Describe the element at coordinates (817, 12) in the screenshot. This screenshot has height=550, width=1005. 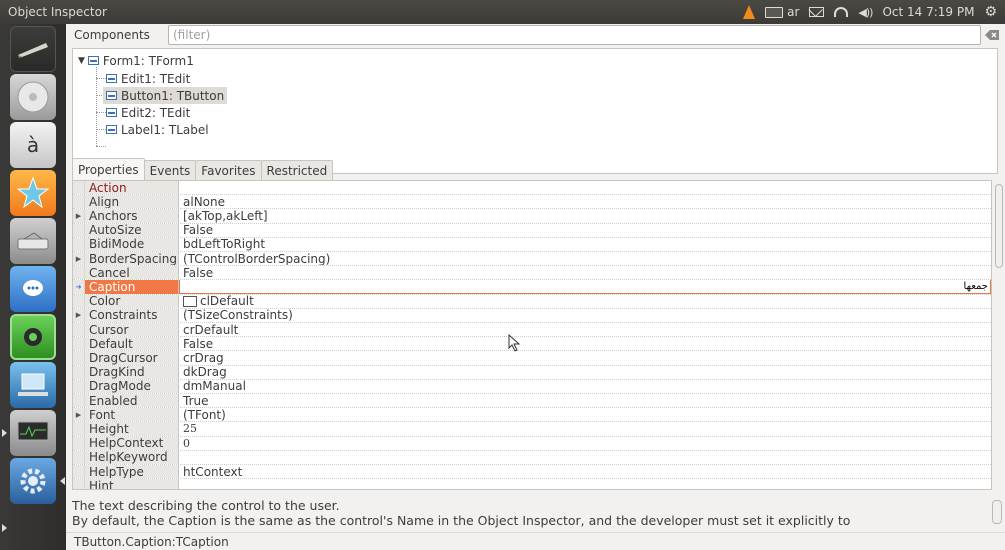
I see `mail-icon` at that location.